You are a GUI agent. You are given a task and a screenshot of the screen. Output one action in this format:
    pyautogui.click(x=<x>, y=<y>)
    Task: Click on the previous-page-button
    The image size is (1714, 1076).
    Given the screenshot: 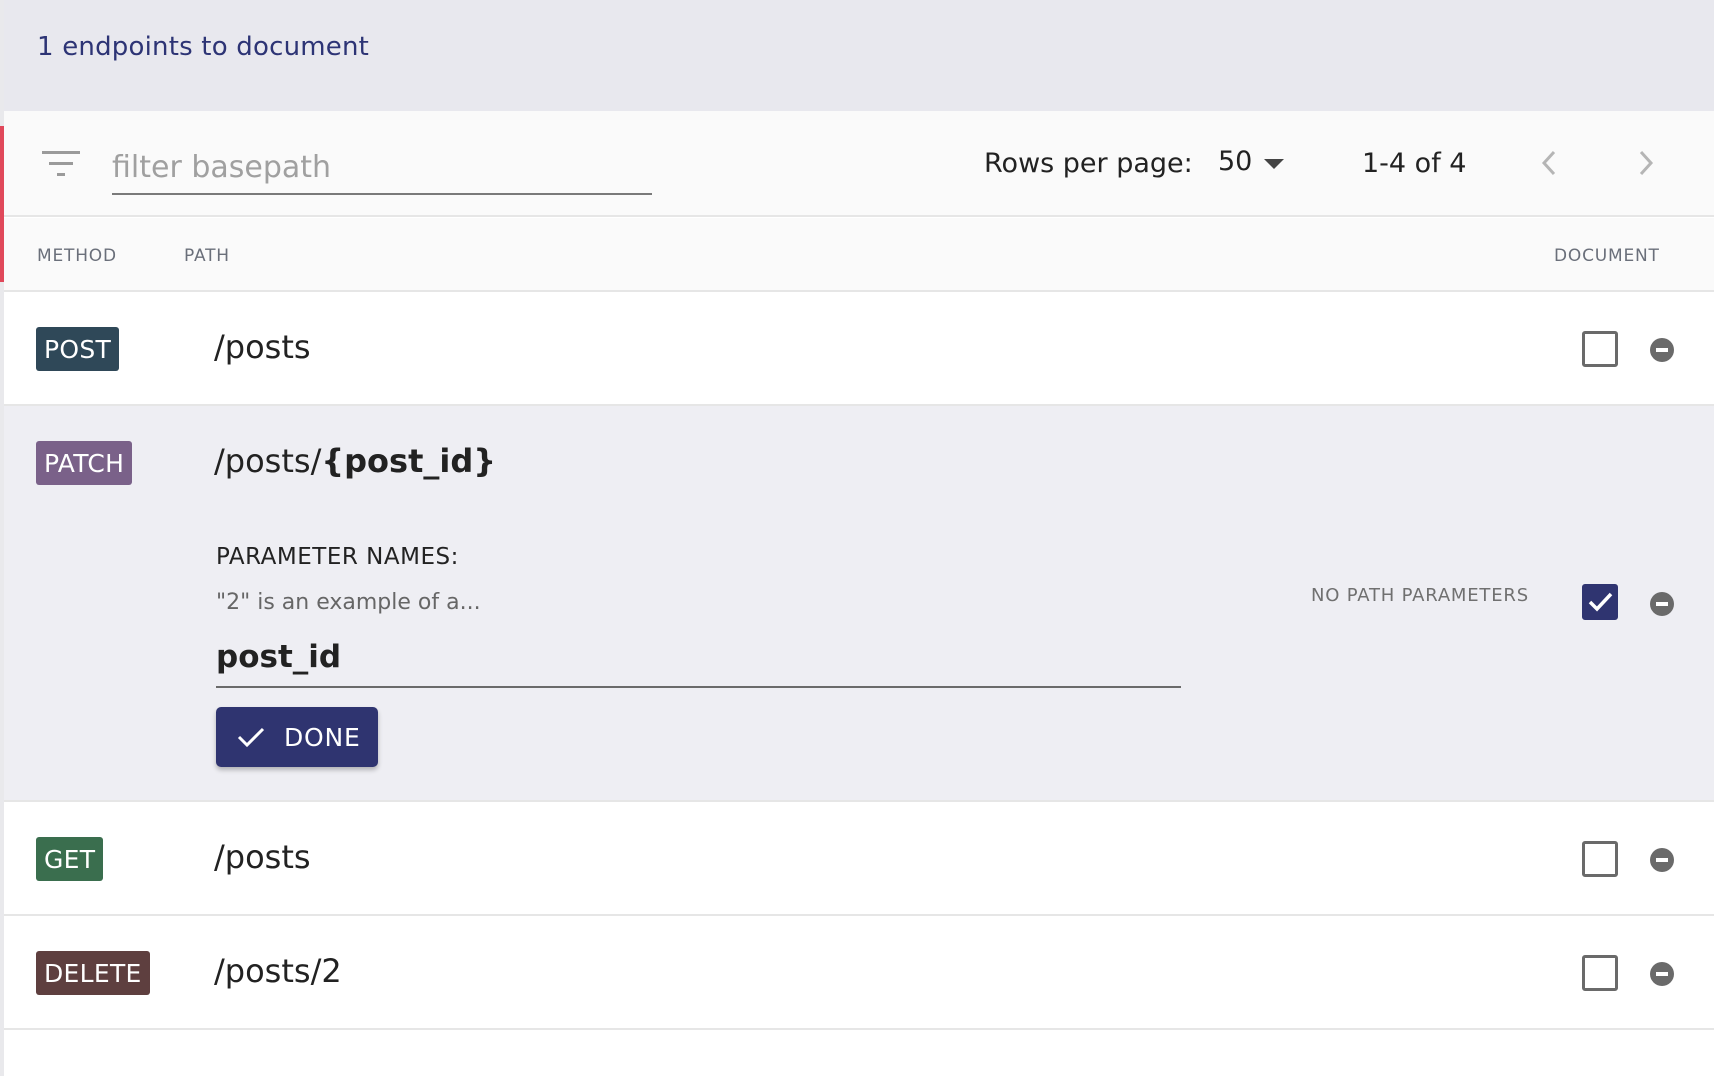 What is the action you would take?
    pyautogui.click(x=1549, y=163)
    